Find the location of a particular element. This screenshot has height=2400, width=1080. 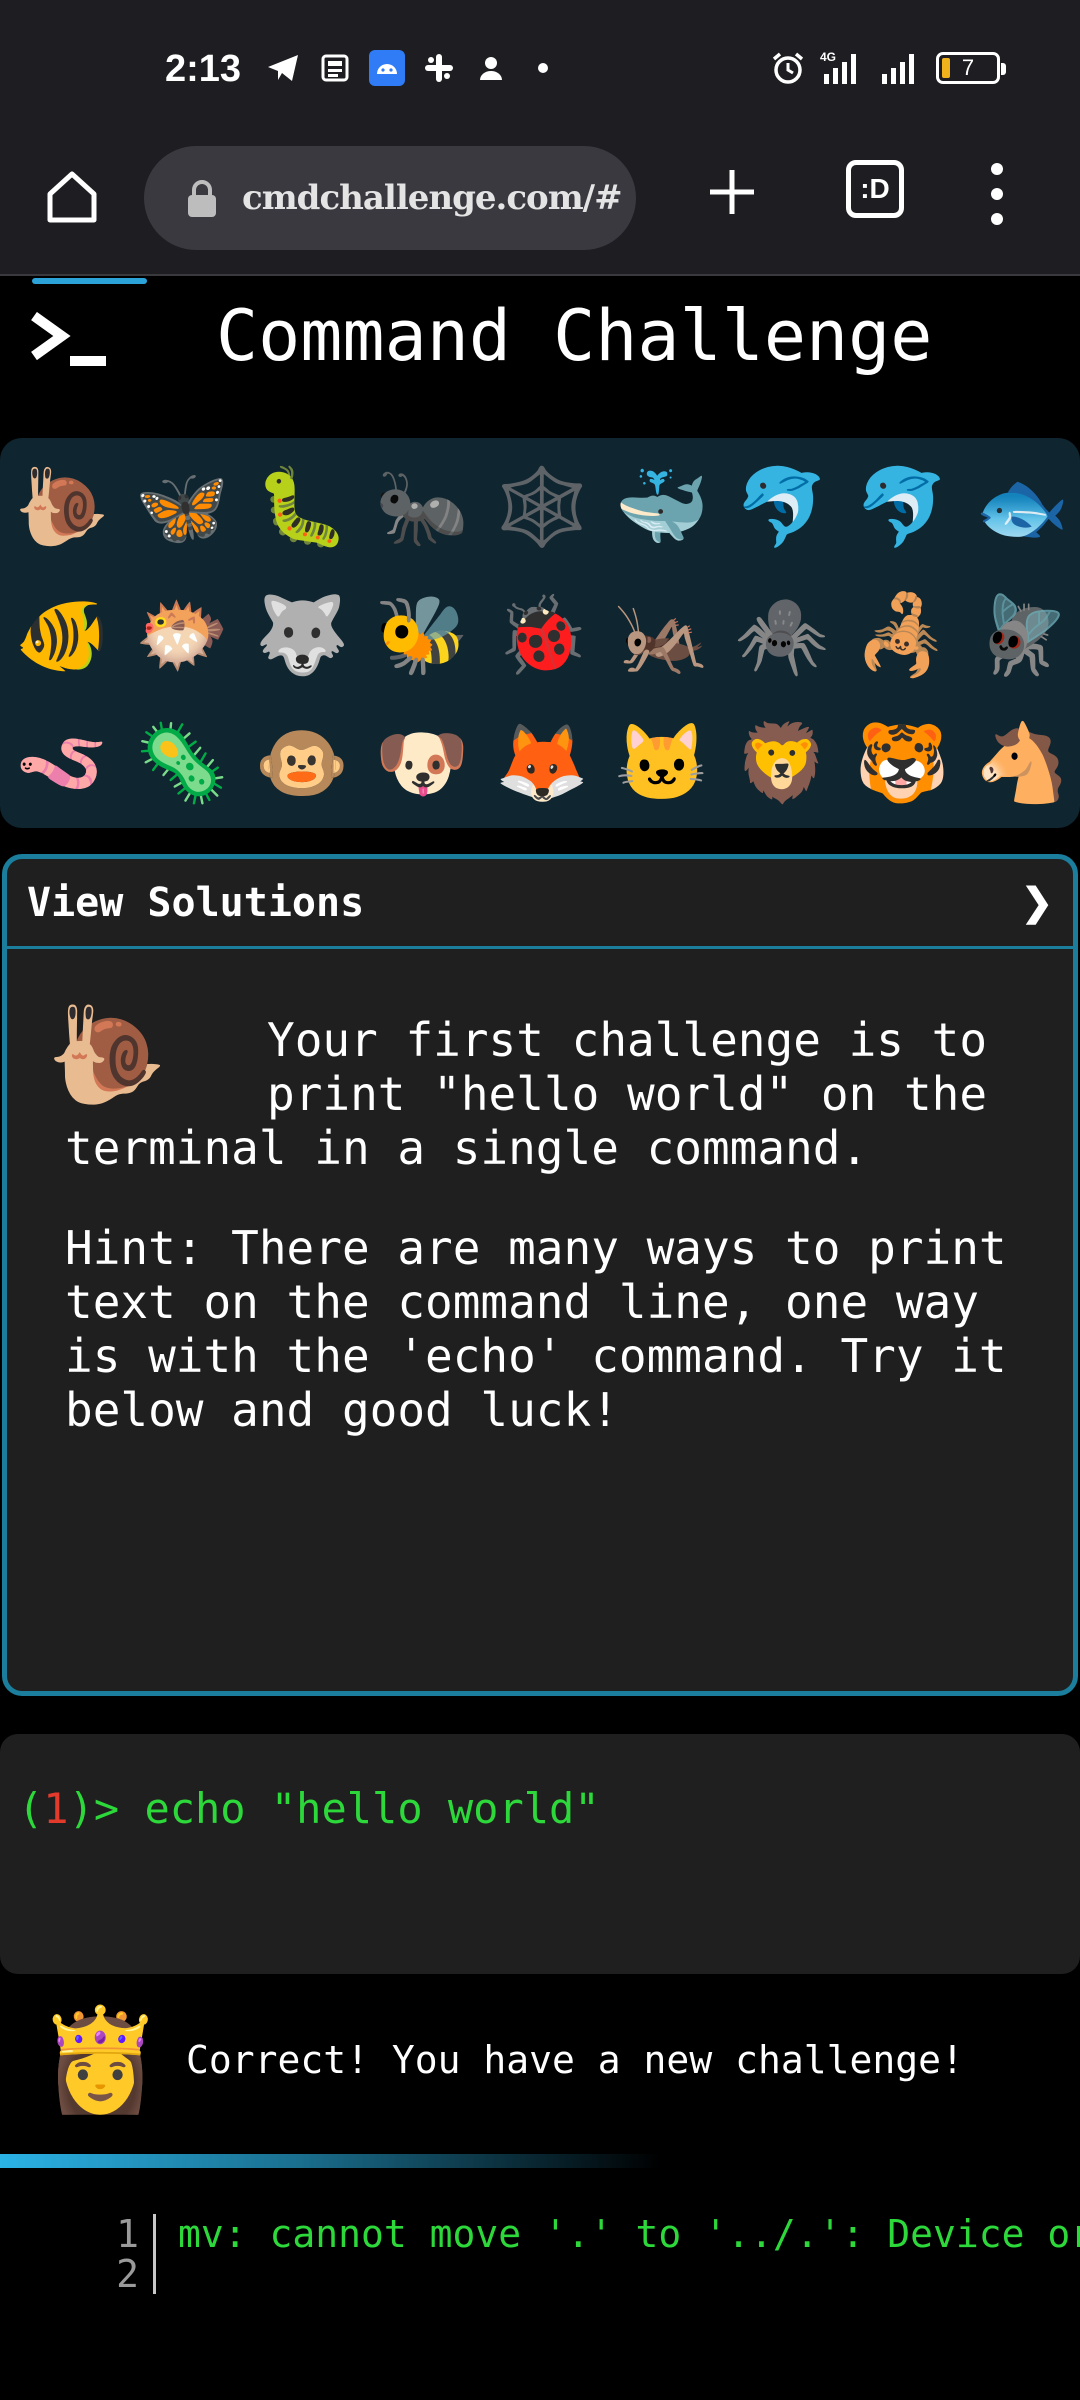

challenge-worm-icon: 🪱 is located at coordinates (62, 764).